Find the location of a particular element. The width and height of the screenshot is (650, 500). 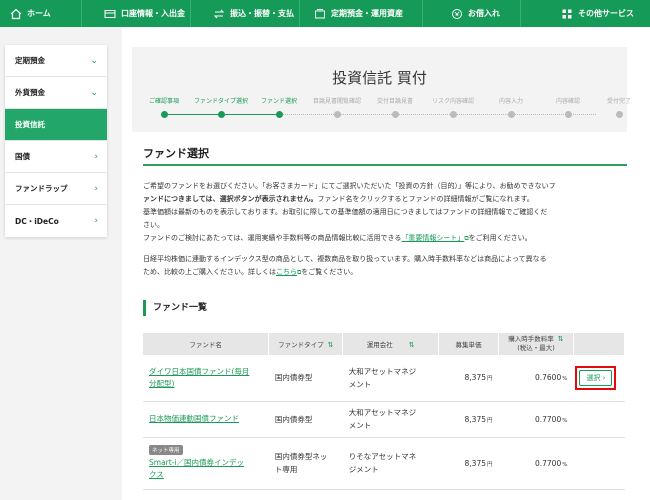

col-sublabel: (税込・最大) is located at coordinates (536, 348).